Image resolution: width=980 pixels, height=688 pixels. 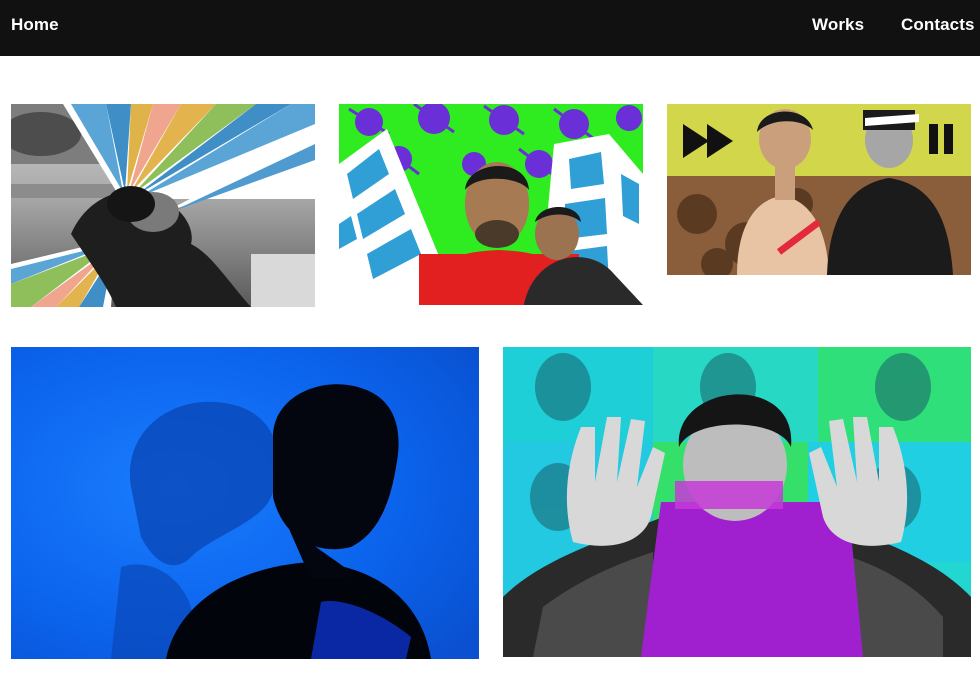 I want to click on rainbow-rays-portrait-image, so click(x=163, y=205).